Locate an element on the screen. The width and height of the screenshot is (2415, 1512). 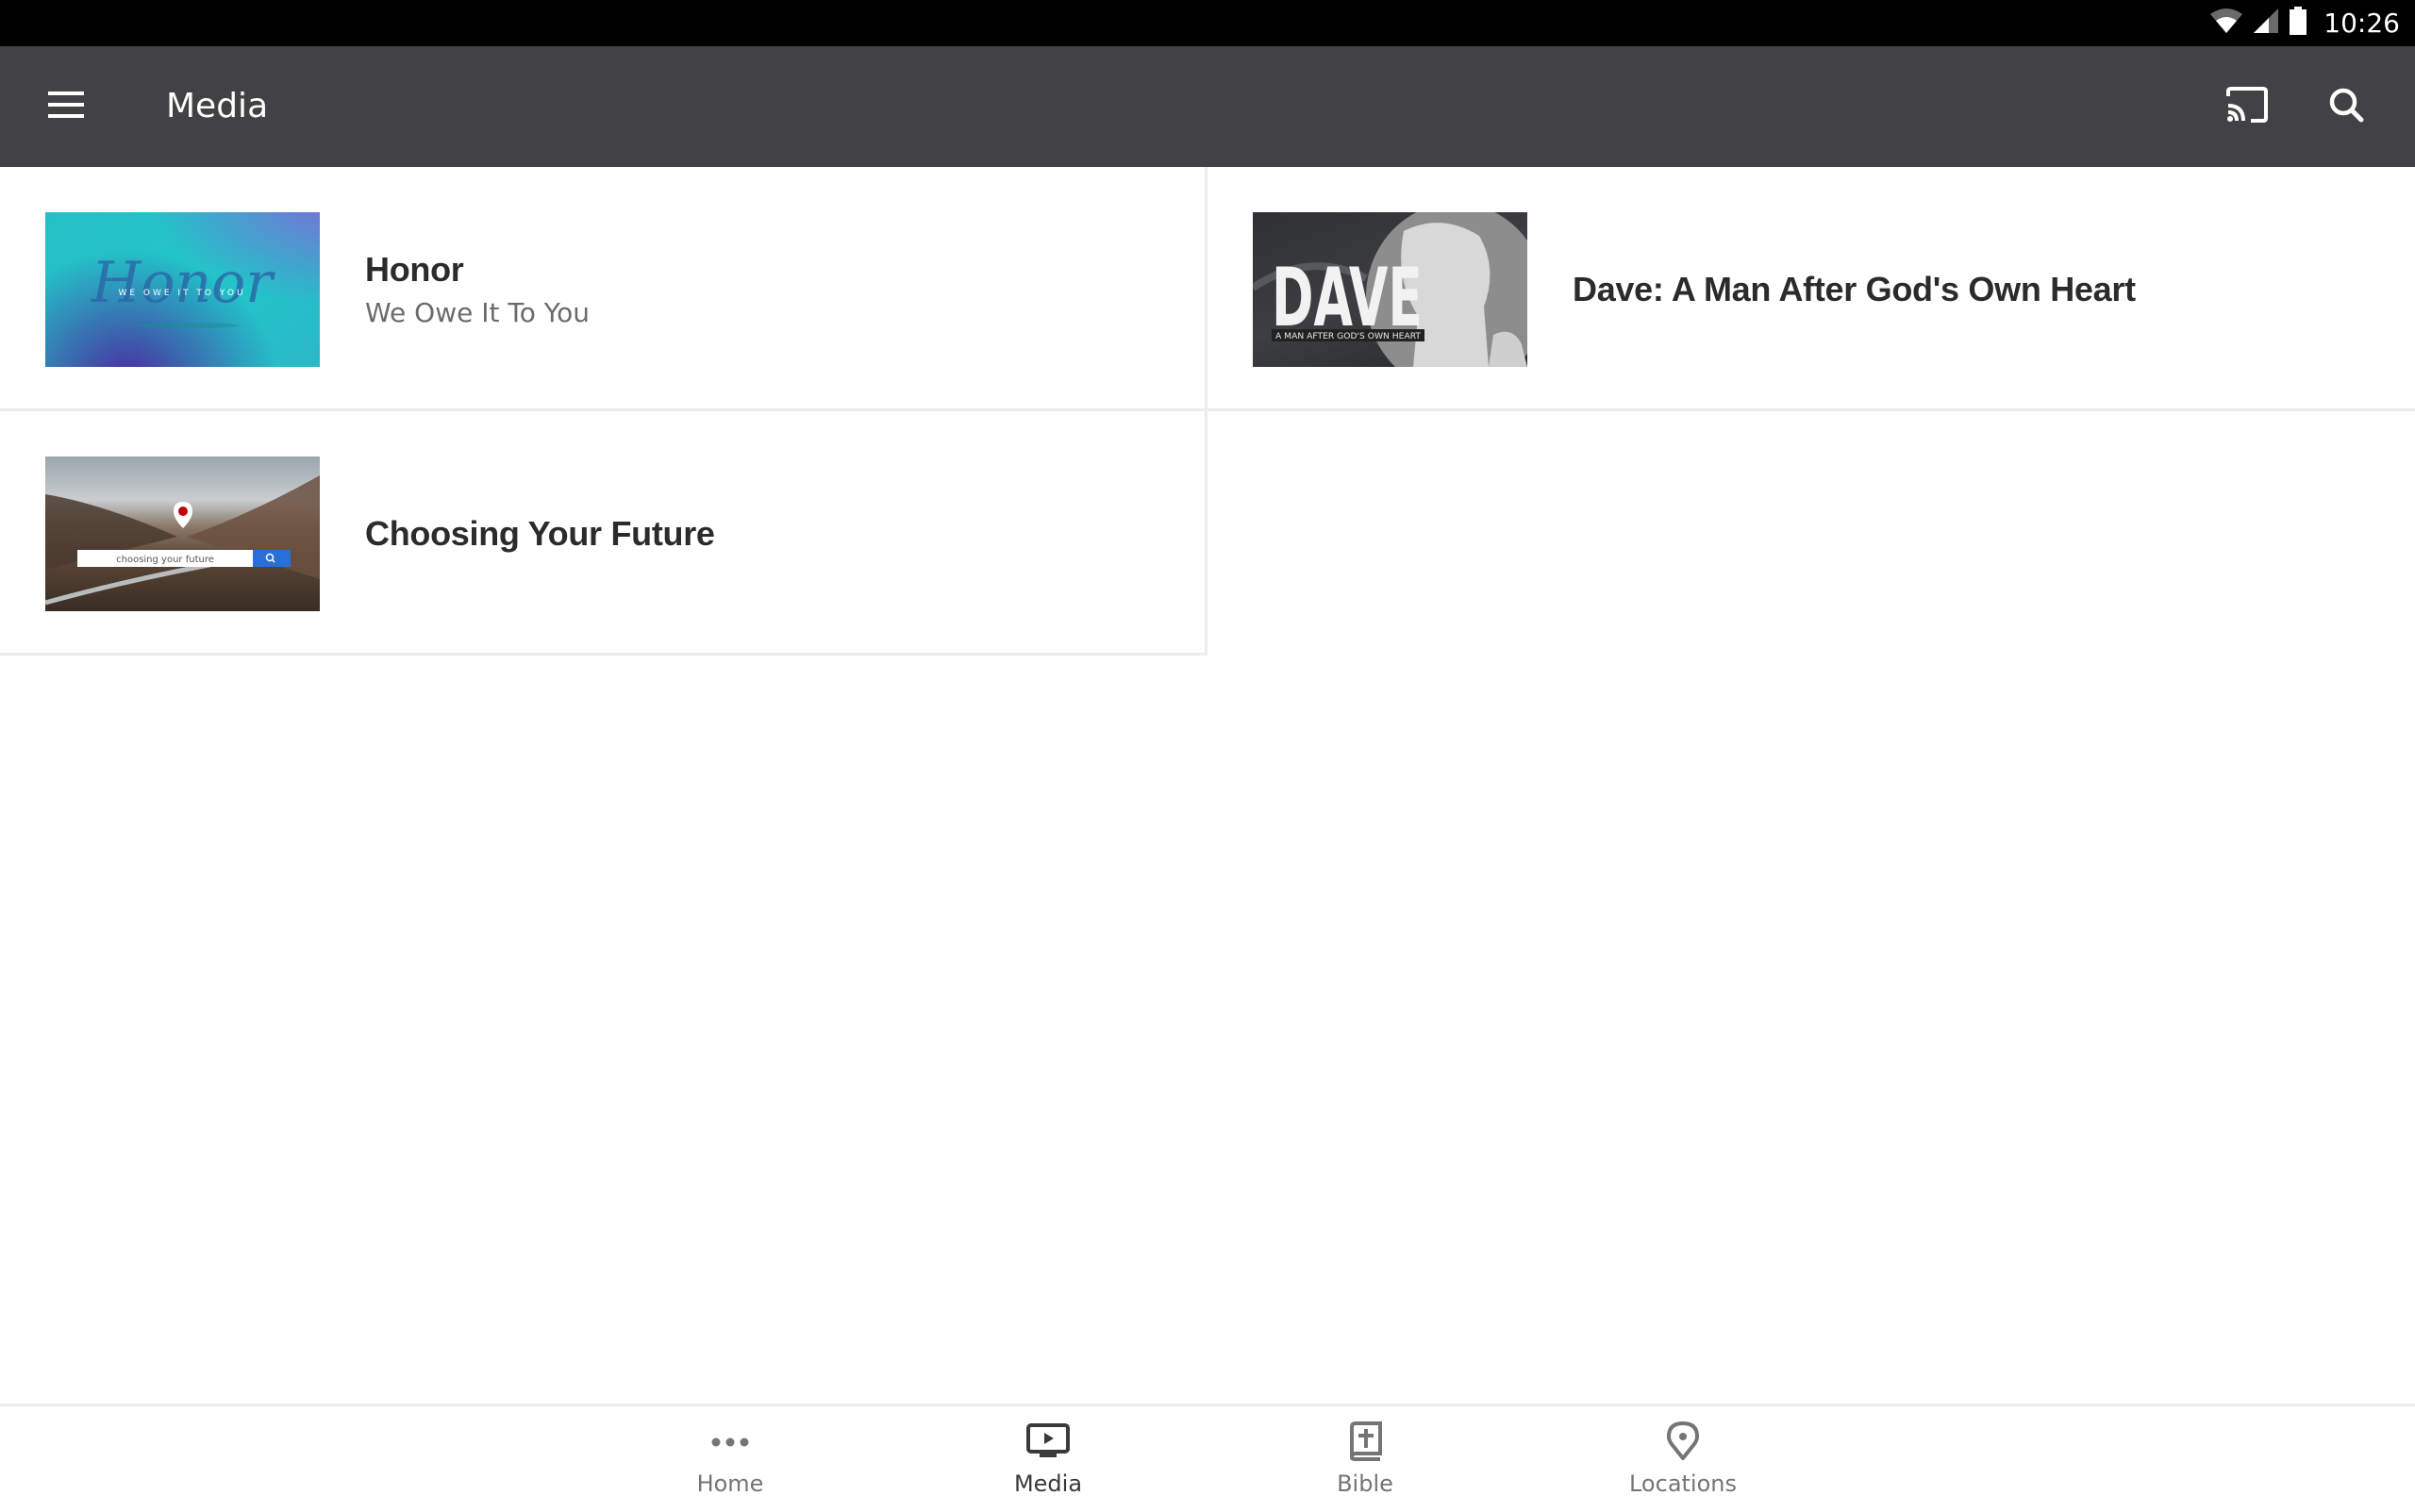
app-toolbar: Media is located at coordinates (1207, 106).